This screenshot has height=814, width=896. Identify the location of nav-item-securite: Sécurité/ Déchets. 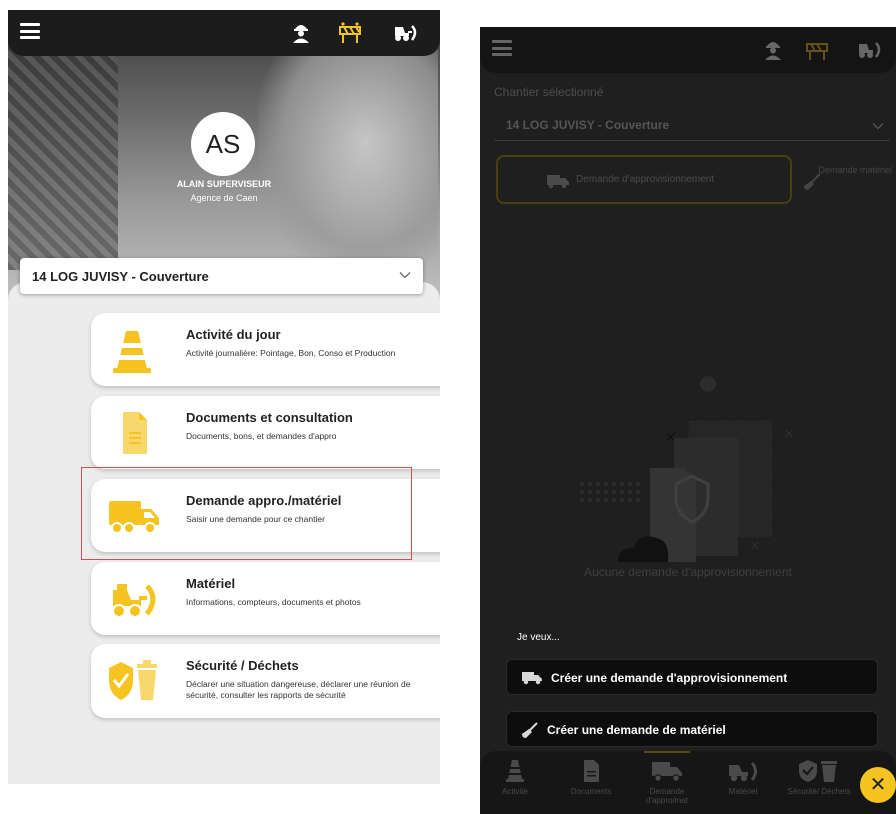
(819, 777).